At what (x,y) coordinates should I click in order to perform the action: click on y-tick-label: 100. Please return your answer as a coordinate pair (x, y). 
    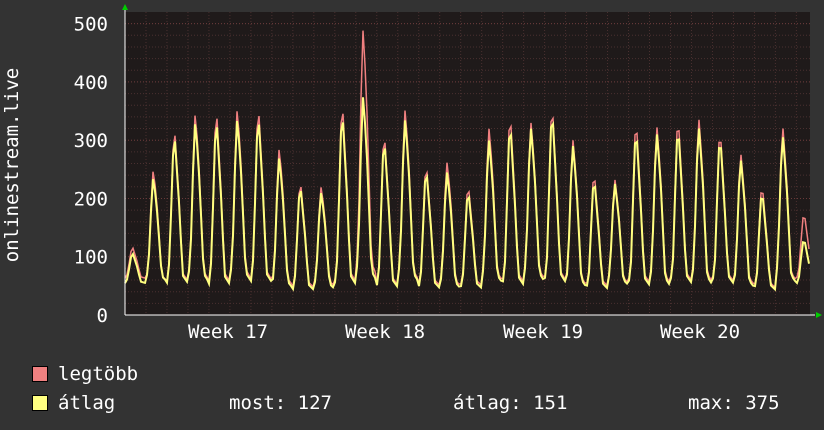
    Looking at the image, I should click on (91, 258).